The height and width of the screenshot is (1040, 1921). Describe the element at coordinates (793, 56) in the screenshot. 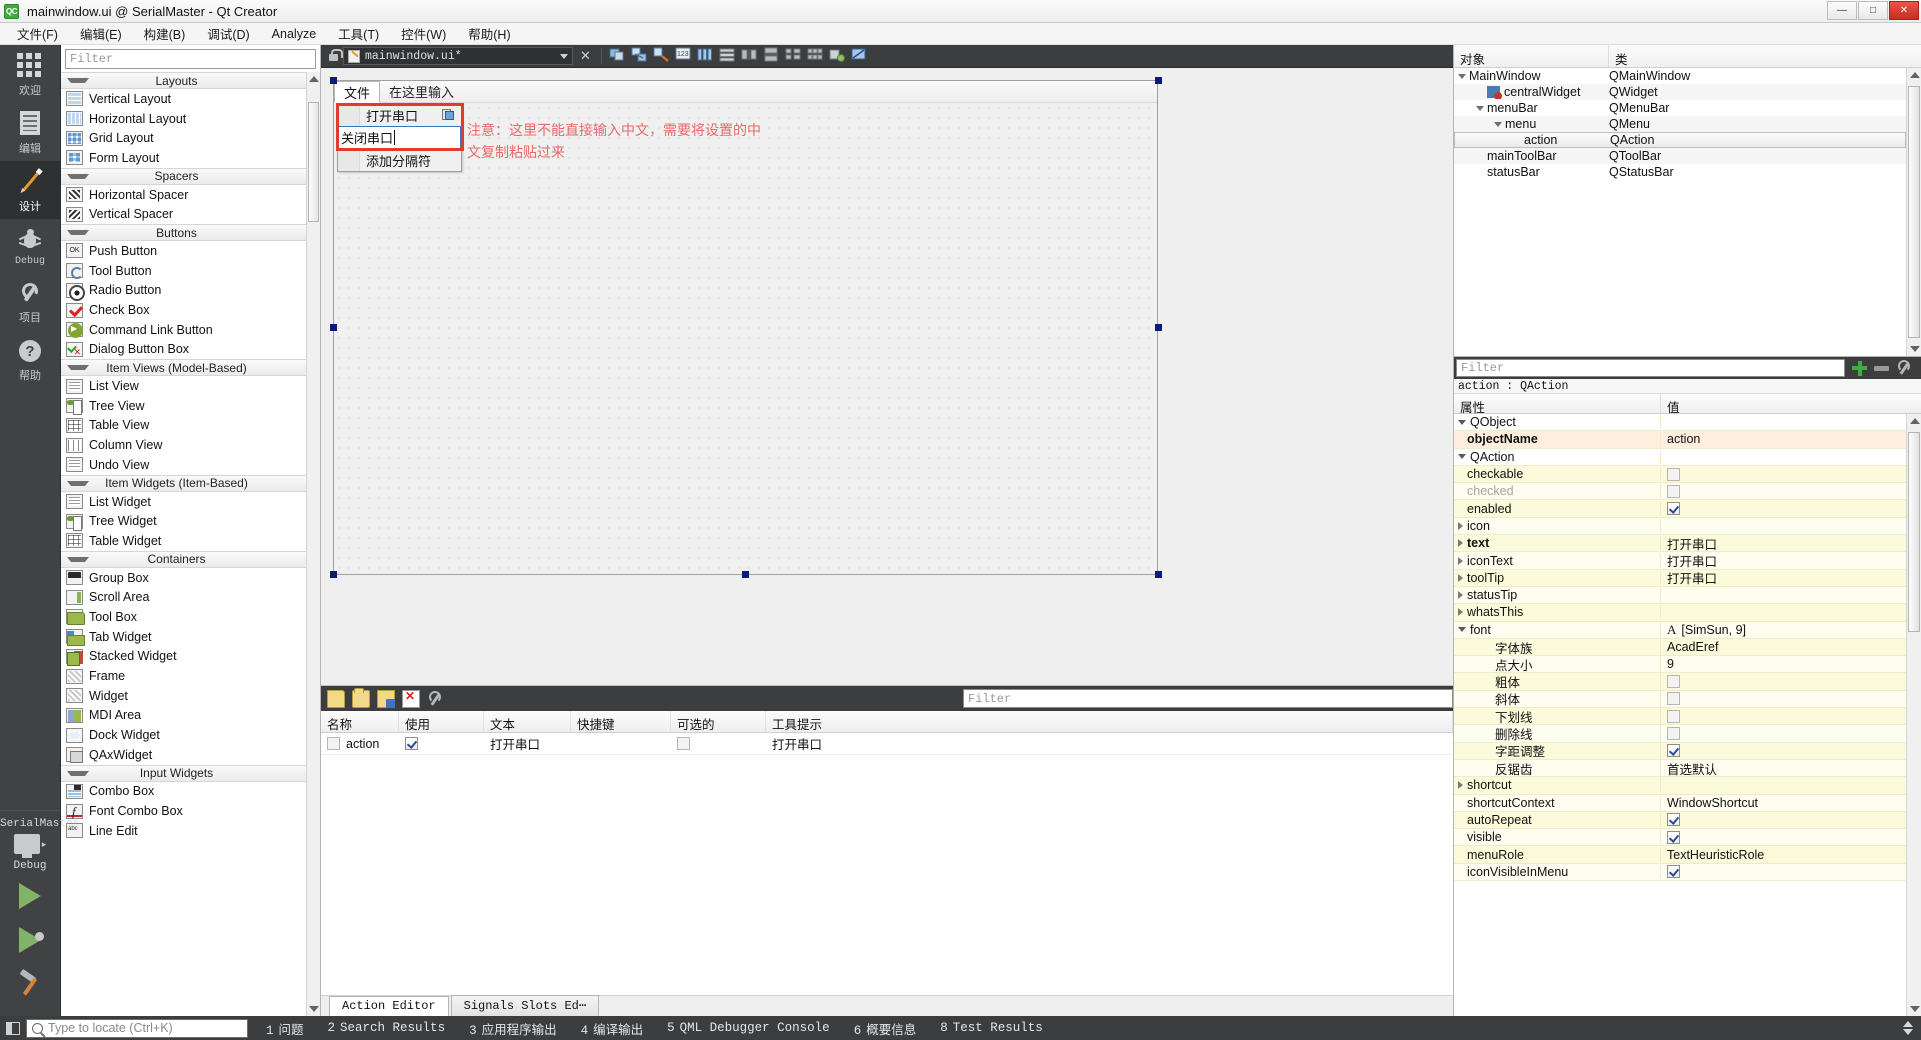

I see `layout-form-button` at that location.